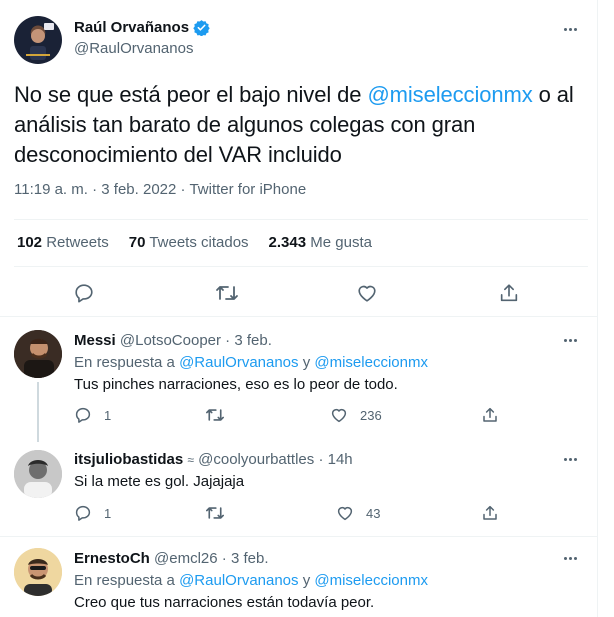 This screenshot has height=617, width=614. I want to click on reply-header: ErnestoCh @emcl26 · 3 feb., so click(171, 558).